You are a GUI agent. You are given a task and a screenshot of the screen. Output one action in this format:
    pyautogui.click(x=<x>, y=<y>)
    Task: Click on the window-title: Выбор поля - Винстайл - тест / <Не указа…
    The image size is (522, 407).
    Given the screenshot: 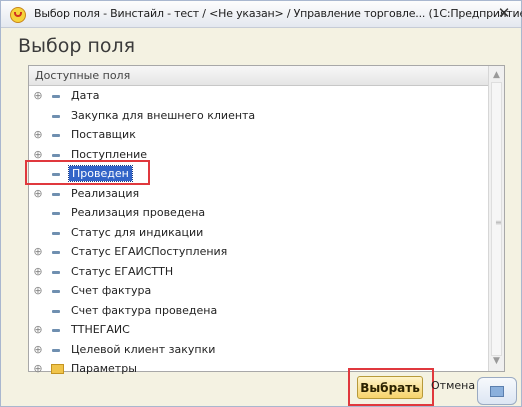 What is the action you would take?
    pyautogui.click(x=278, y=13)
    